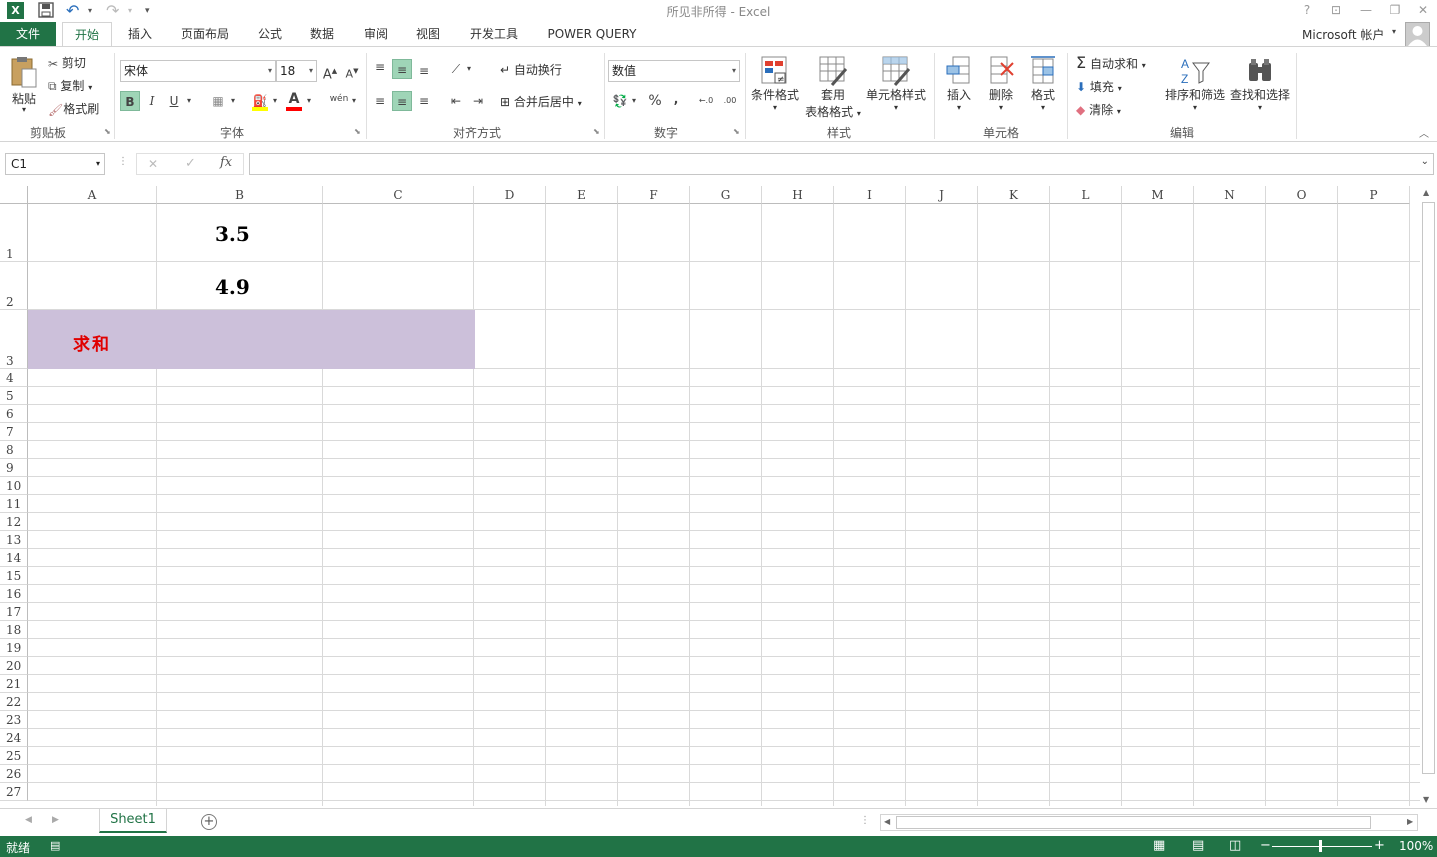  What do you see at coordinates (1416, 846) in the screenshot?
I see `zoom-level: 100%` at bounding box center [1416, 846].